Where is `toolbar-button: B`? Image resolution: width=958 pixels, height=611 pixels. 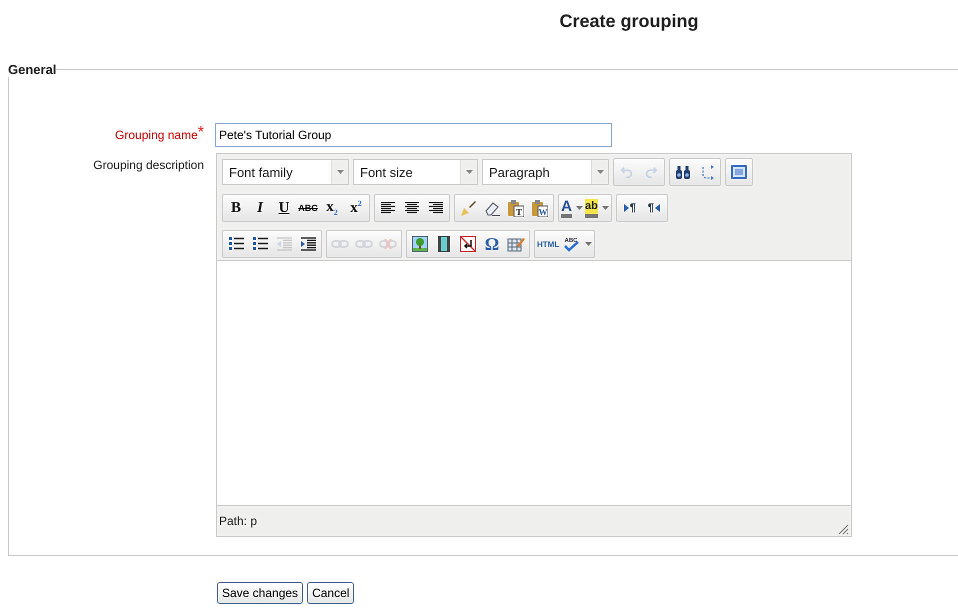 toolbar-button: B is located at coordinates (236, 208).